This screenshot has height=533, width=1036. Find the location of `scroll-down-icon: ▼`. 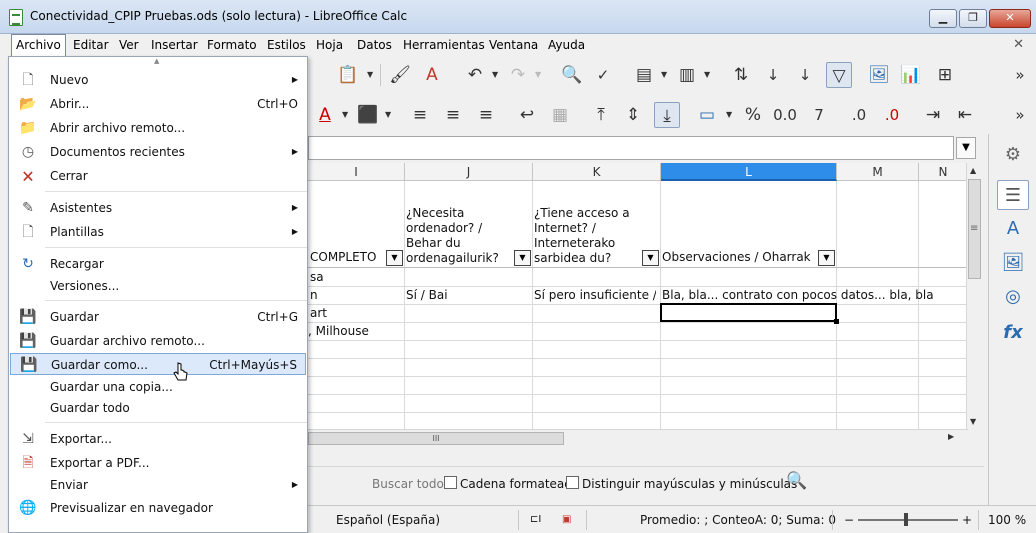

scroll-down-icon: ▼ is located at coordinates (973, 421).